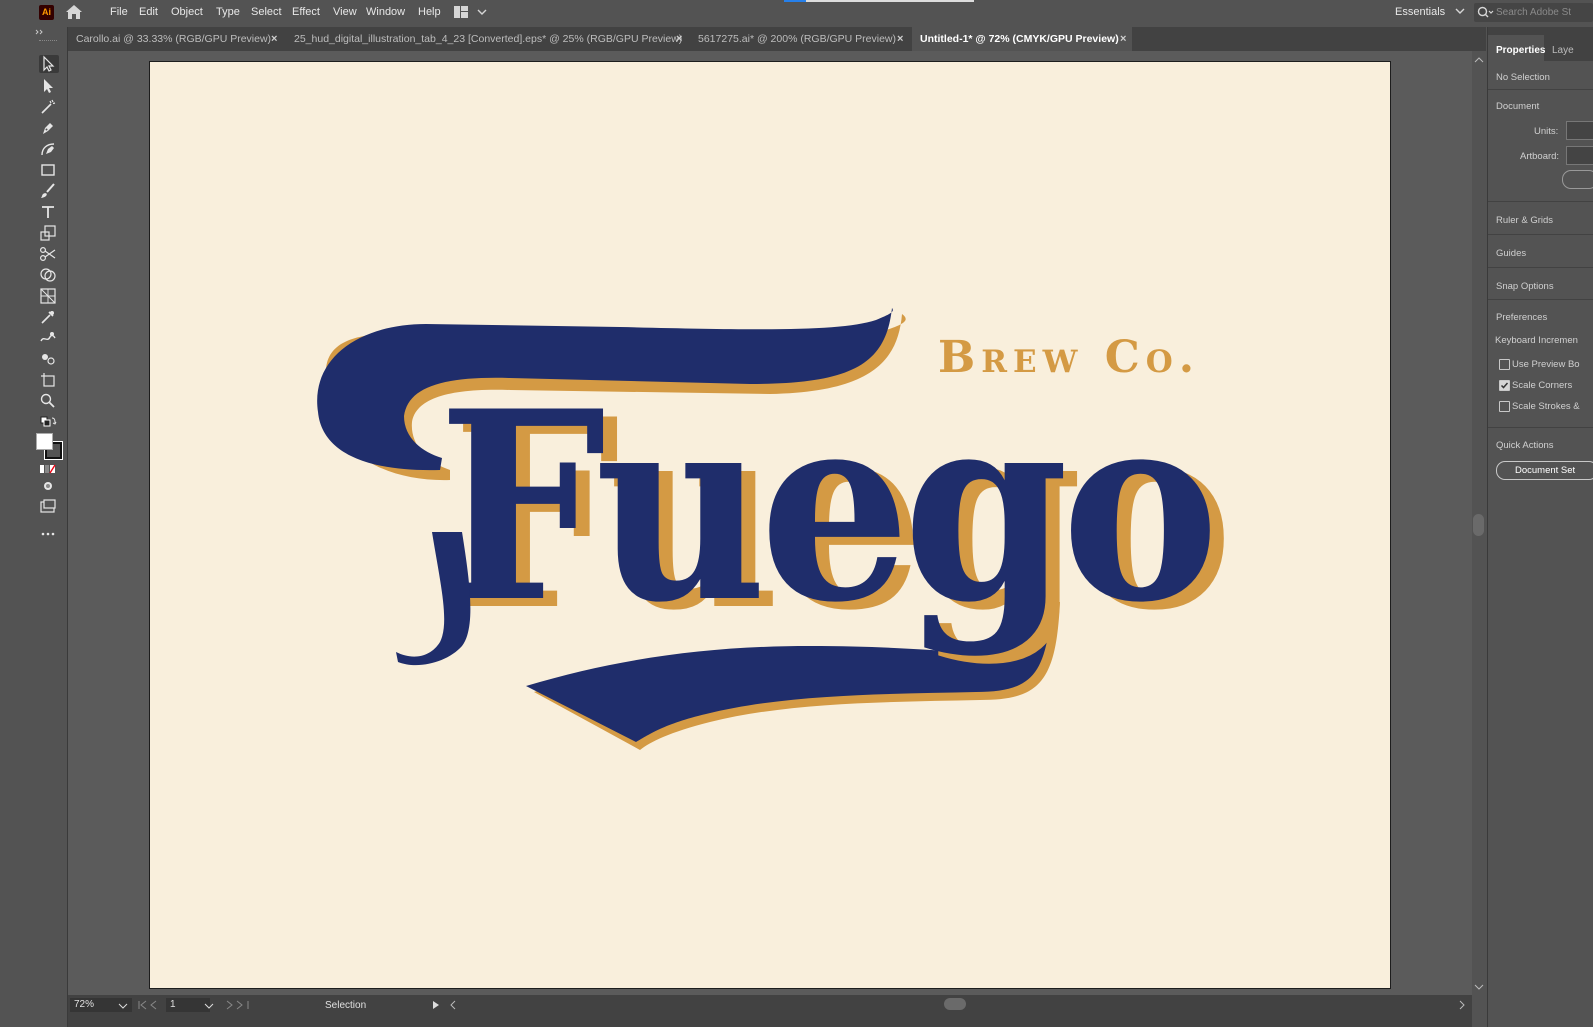 Image resolution: width=1593 pixels, height=1027 pixels. Describe the element at coordinates (1518, 106) in the screenshot. I see `document-section-title: Document` at that location.